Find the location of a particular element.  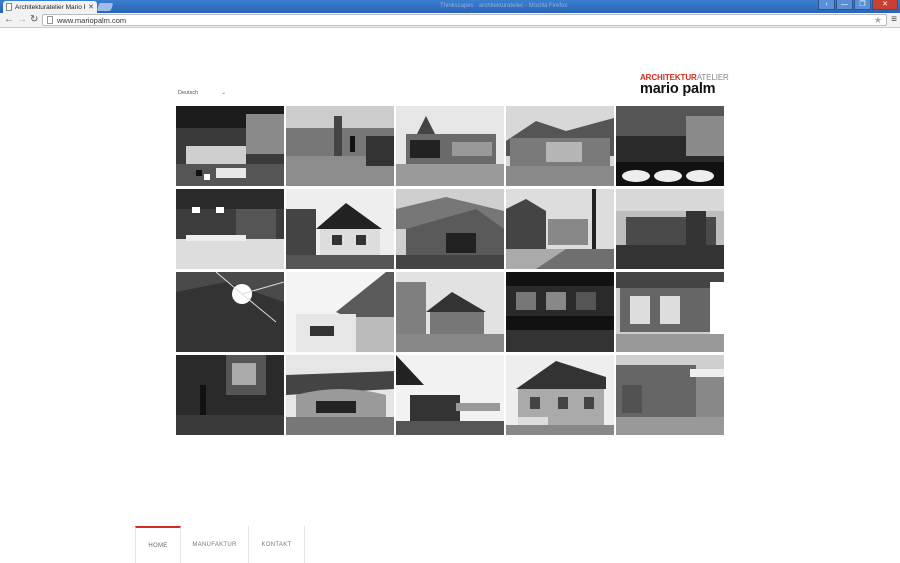

chevron-down-icon: ⌄ is located at coordinates (223, 93).